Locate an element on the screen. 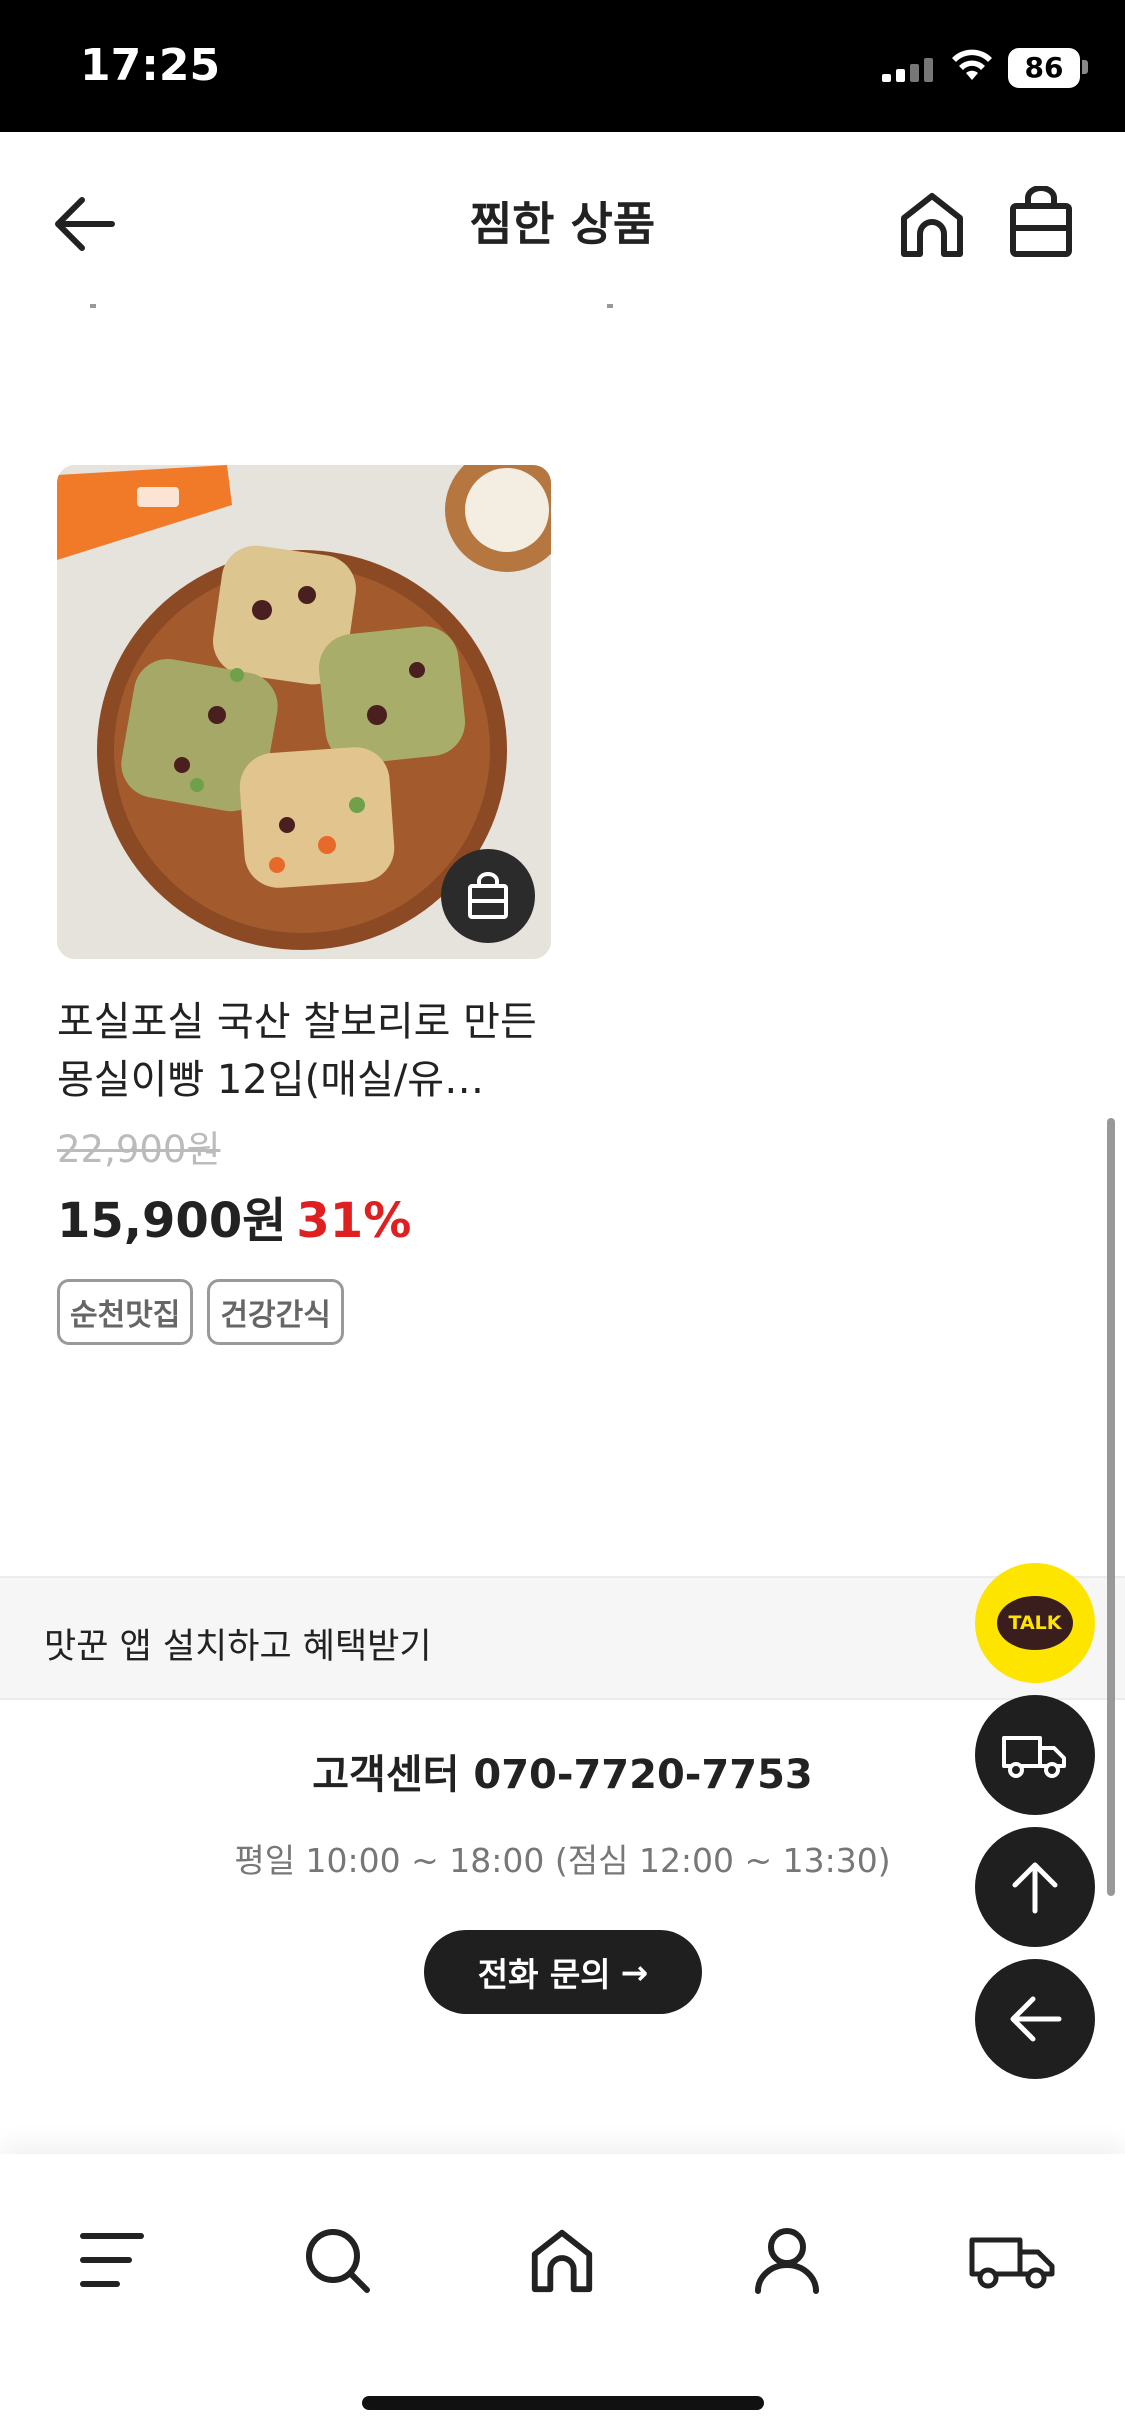 The image size is (1125, 2436). tab-my-page is located at coordinates (787, 2260).